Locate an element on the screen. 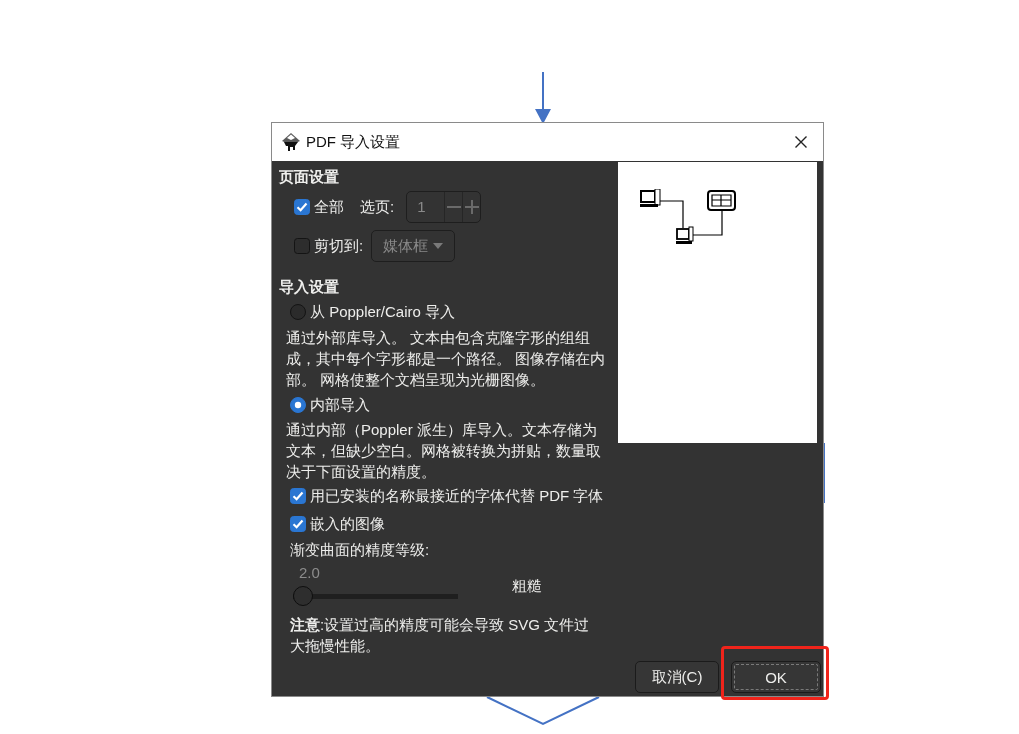 The width and height of the screenshot is (1019, 734). logo-icon is located at coordinates (291, 142).